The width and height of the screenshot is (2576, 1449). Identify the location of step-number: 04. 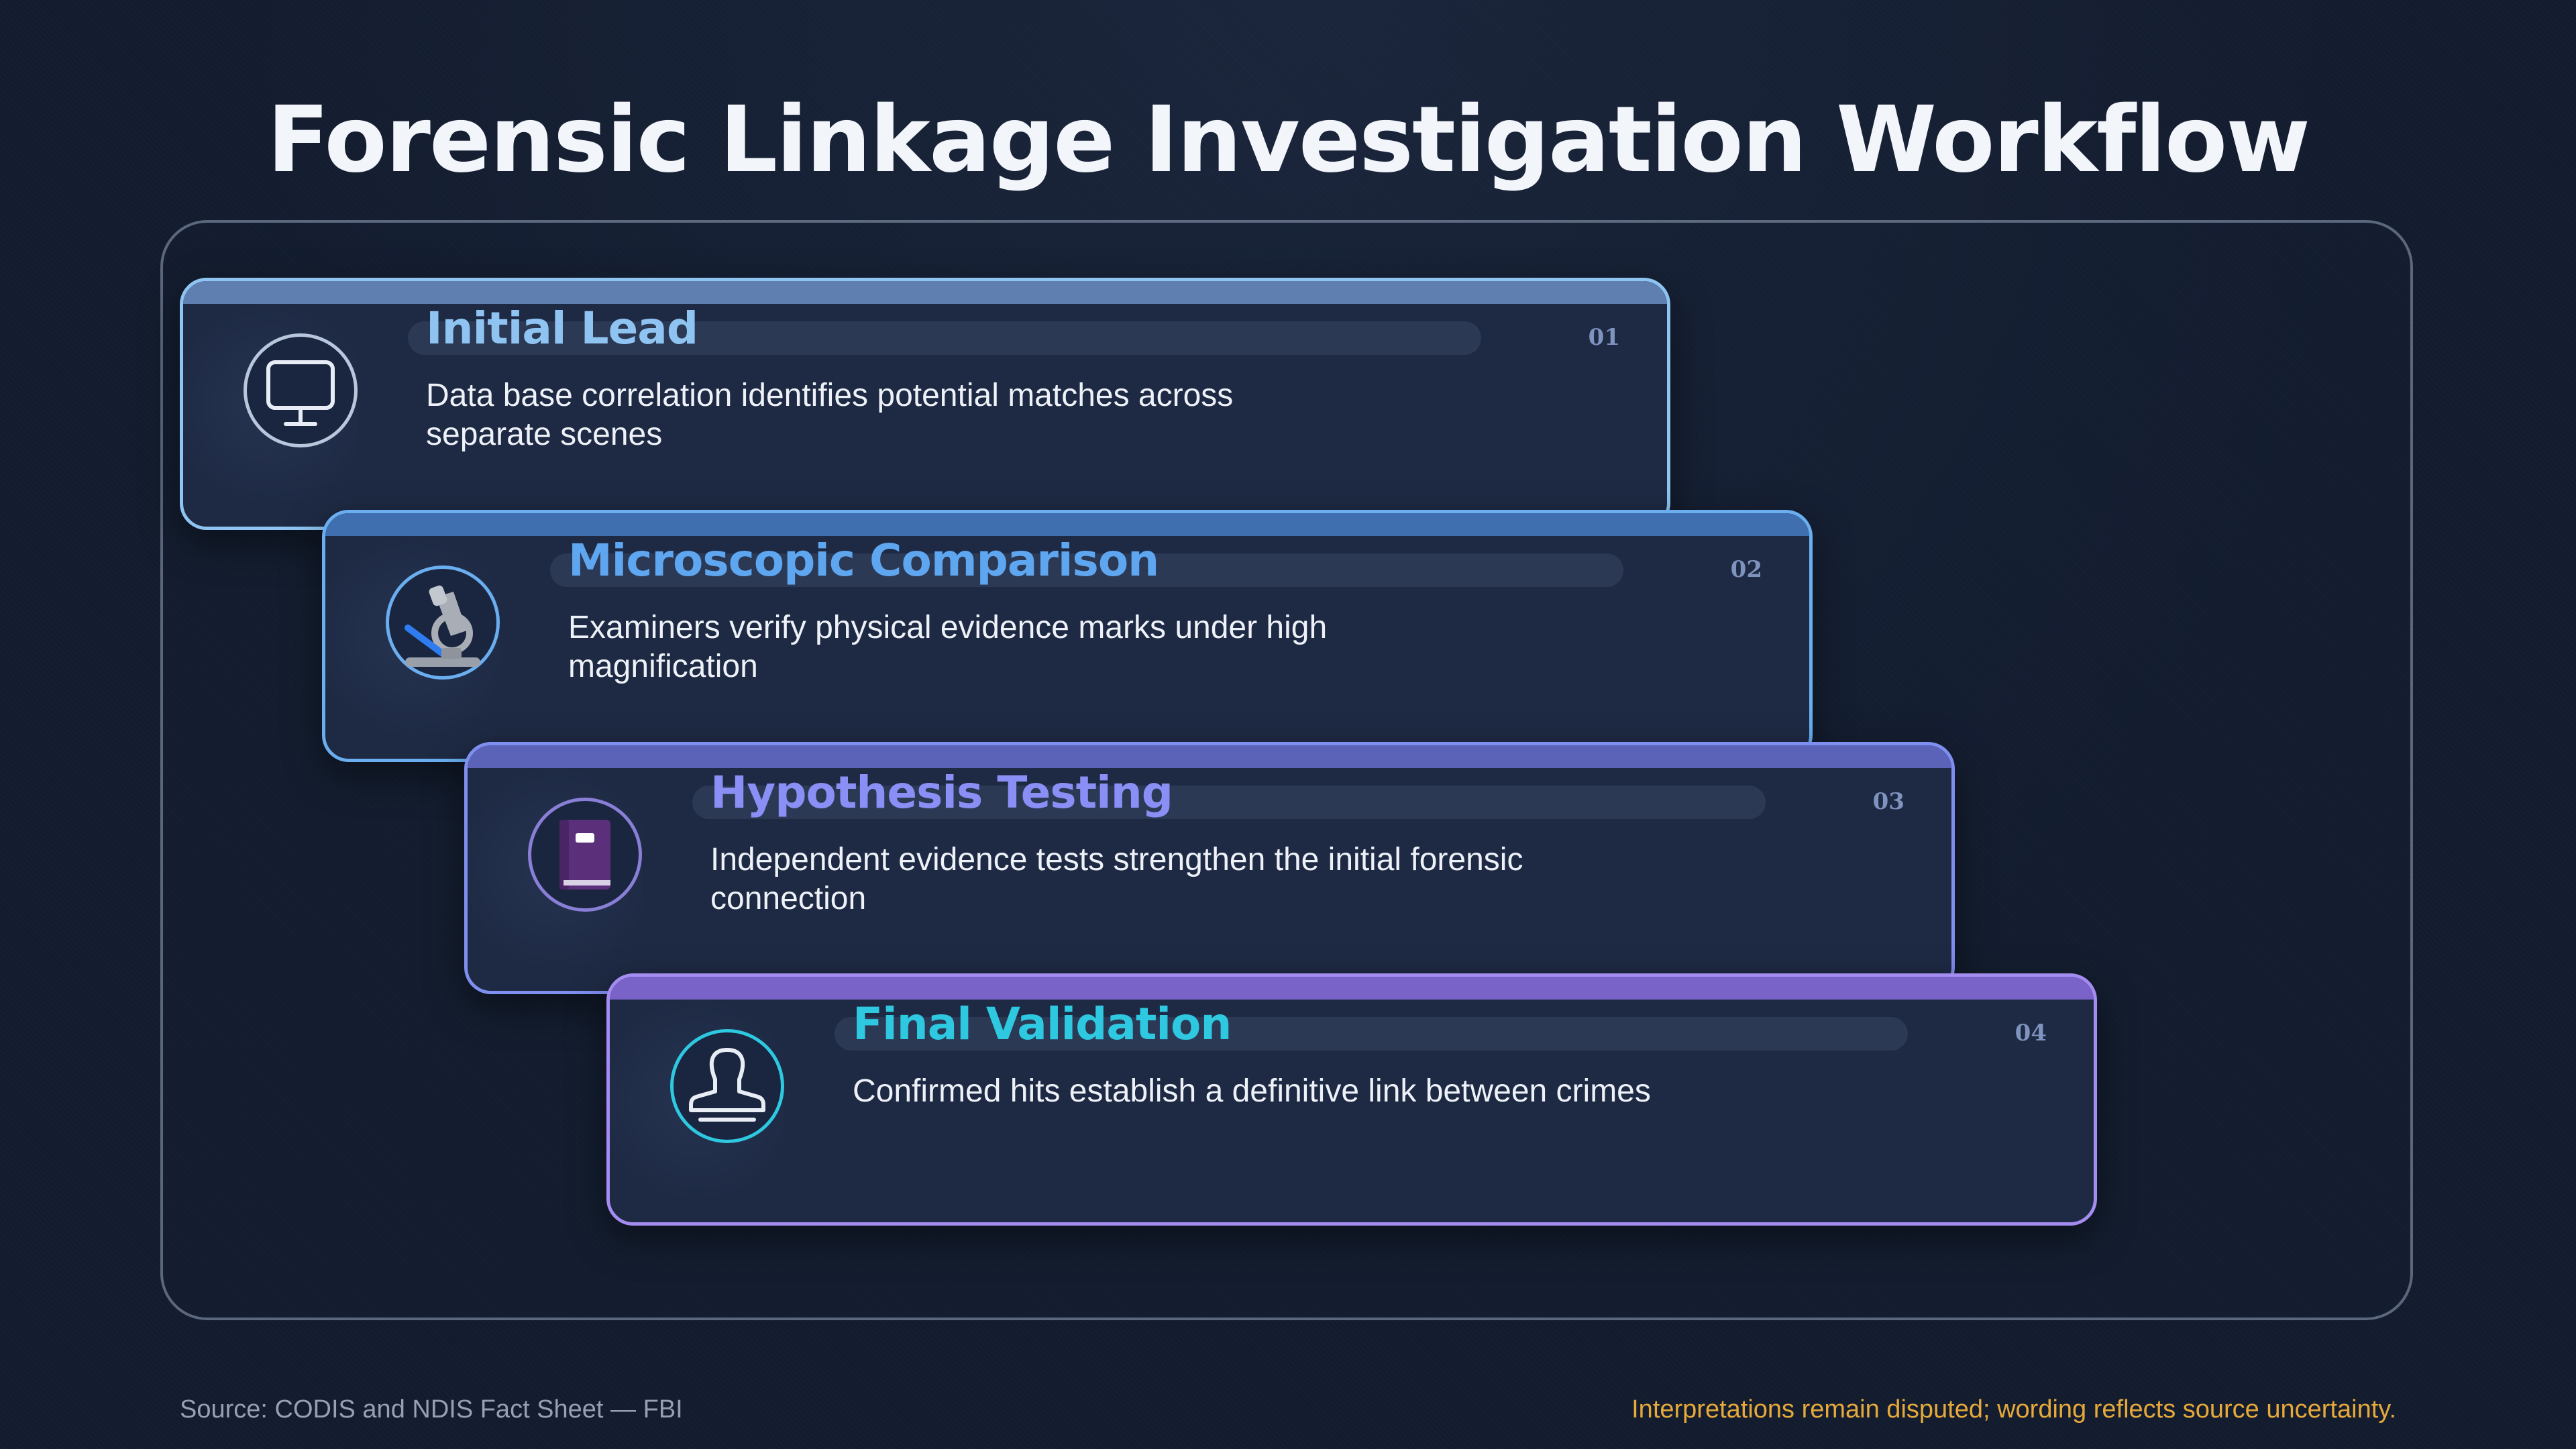
(2031, 1033).